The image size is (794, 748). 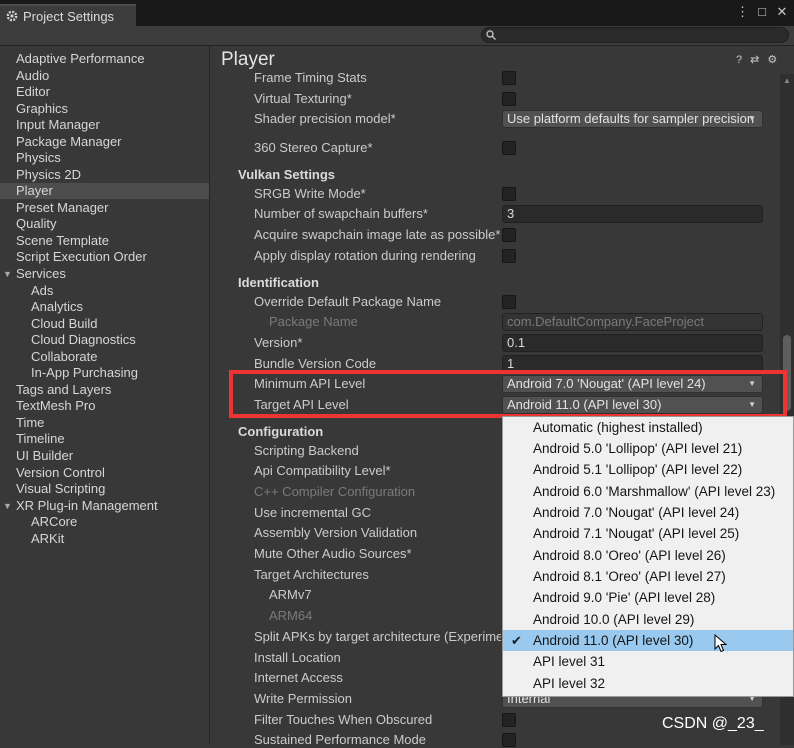 What do you see at coordinates (69, 141) in the screenshot?
I see `sidebar-item-label: Package Manager` at bounding box center [69, 141].